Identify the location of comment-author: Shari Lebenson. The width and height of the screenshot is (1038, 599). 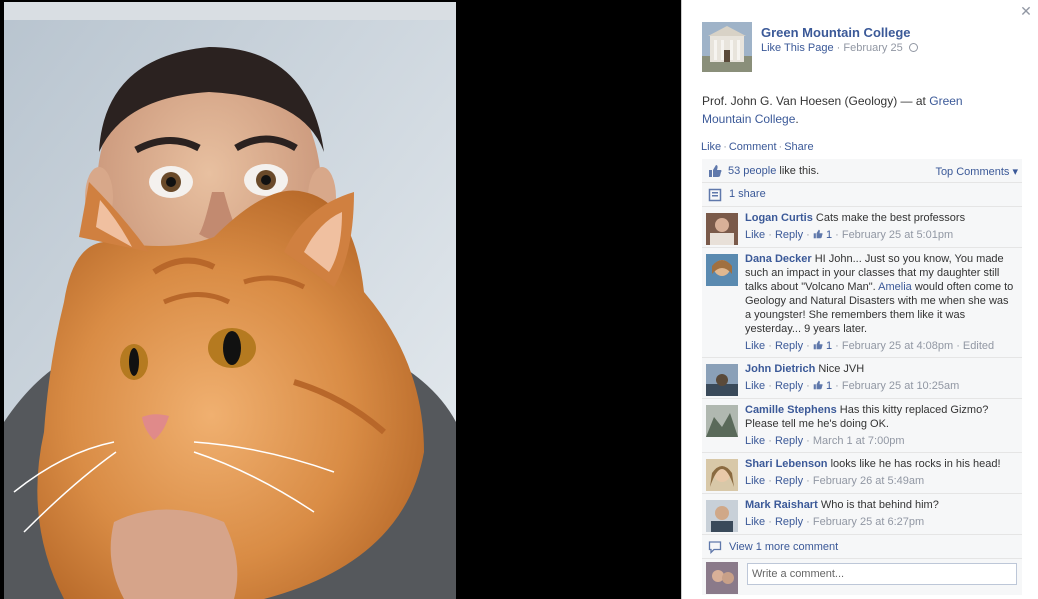
(786, 464).